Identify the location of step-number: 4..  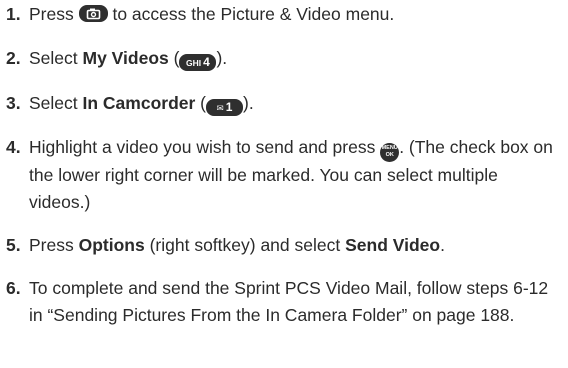
(13, 147).